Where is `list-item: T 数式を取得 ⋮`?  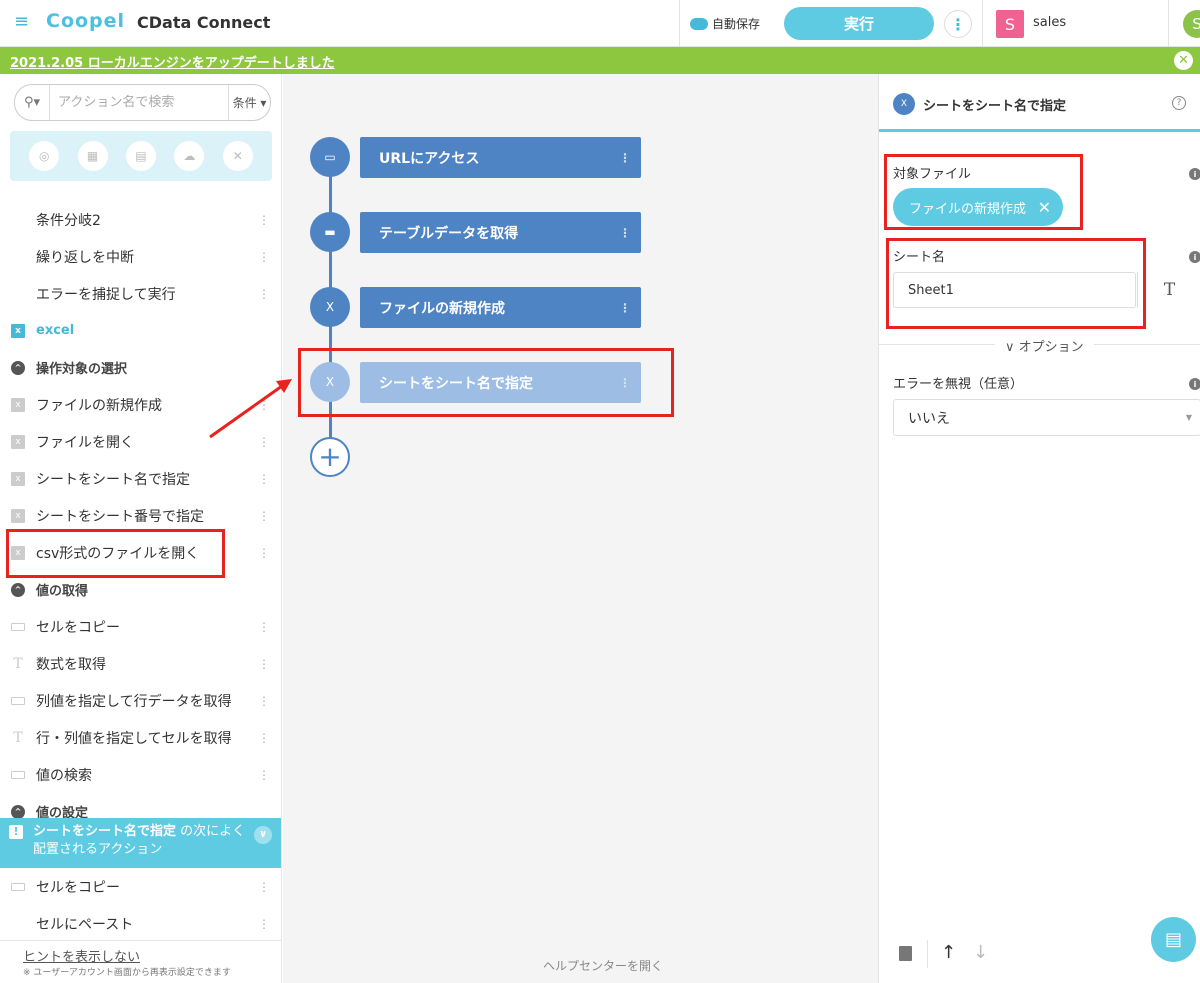
list-item: T 数式を取得 ⋮ is located at coordinates (140, 663).